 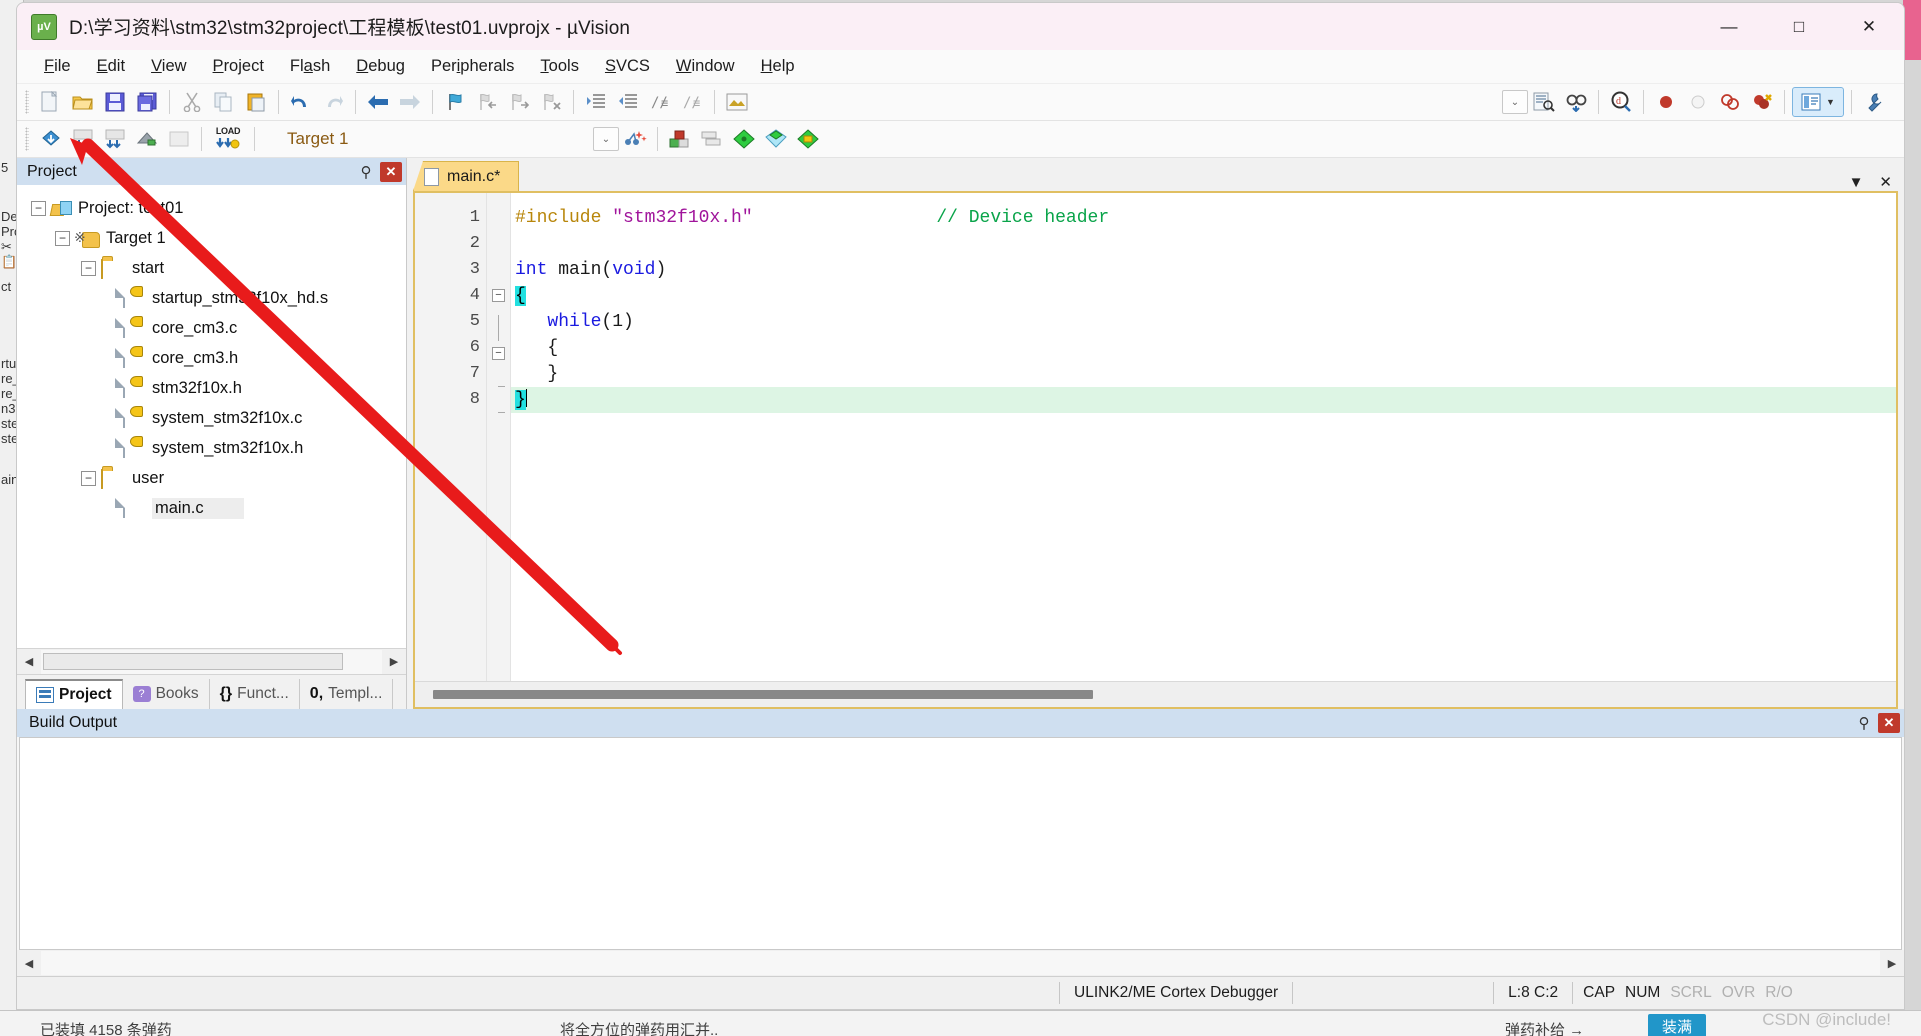 I want to click on menu-flash: Flash, so click(x=310, y=66).